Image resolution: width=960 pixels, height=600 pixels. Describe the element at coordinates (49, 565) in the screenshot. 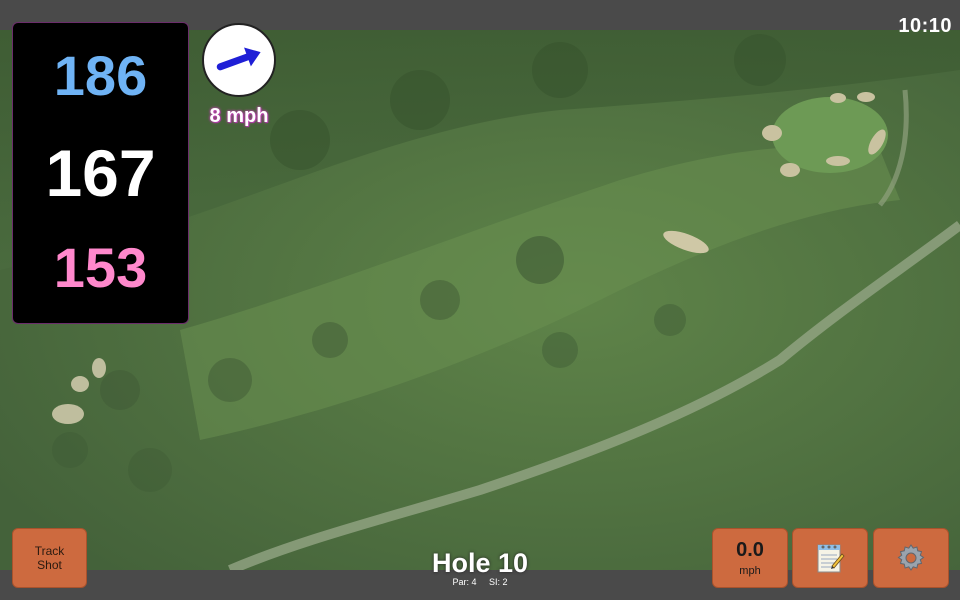

I see `track-shot-label-line2: Shot` at that location.